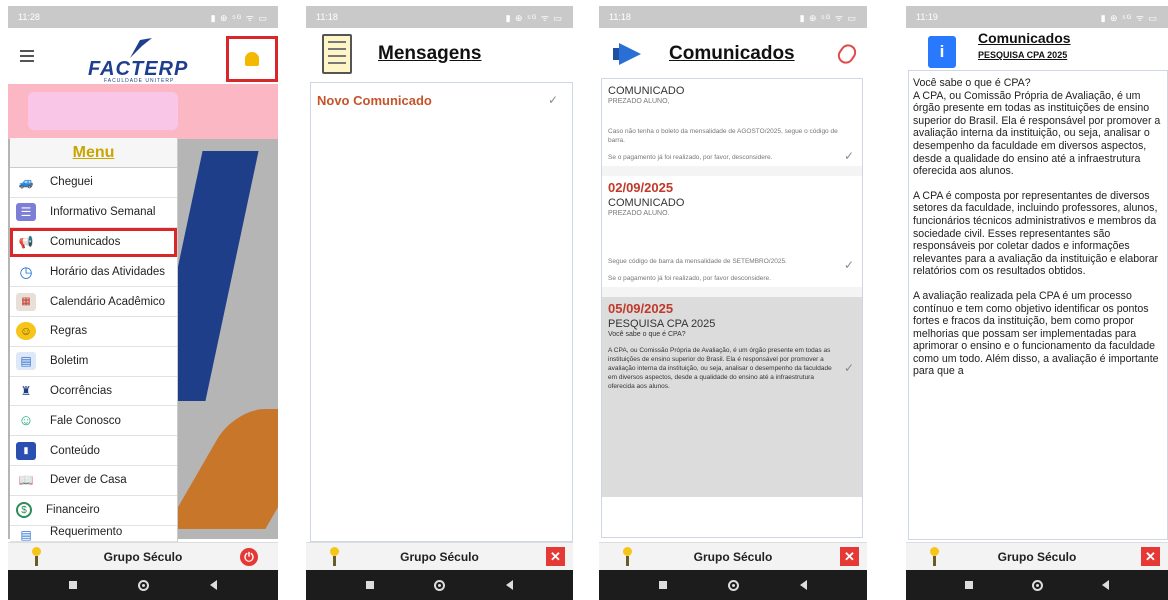  What do you see at coordinates (662, 324) in the screenshot?
I see `announcement-title: PESQUISA CPA 2025` at bounding box center [662, 324].